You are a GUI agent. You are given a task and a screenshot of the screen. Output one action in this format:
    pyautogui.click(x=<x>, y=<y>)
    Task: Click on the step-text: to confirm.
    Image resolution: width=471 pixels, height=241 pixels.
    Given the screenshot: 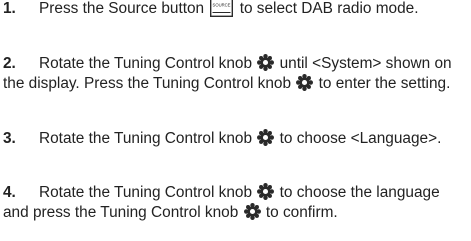 What is the action you would take?
    pyautogui.click(x=301, y=212)
    